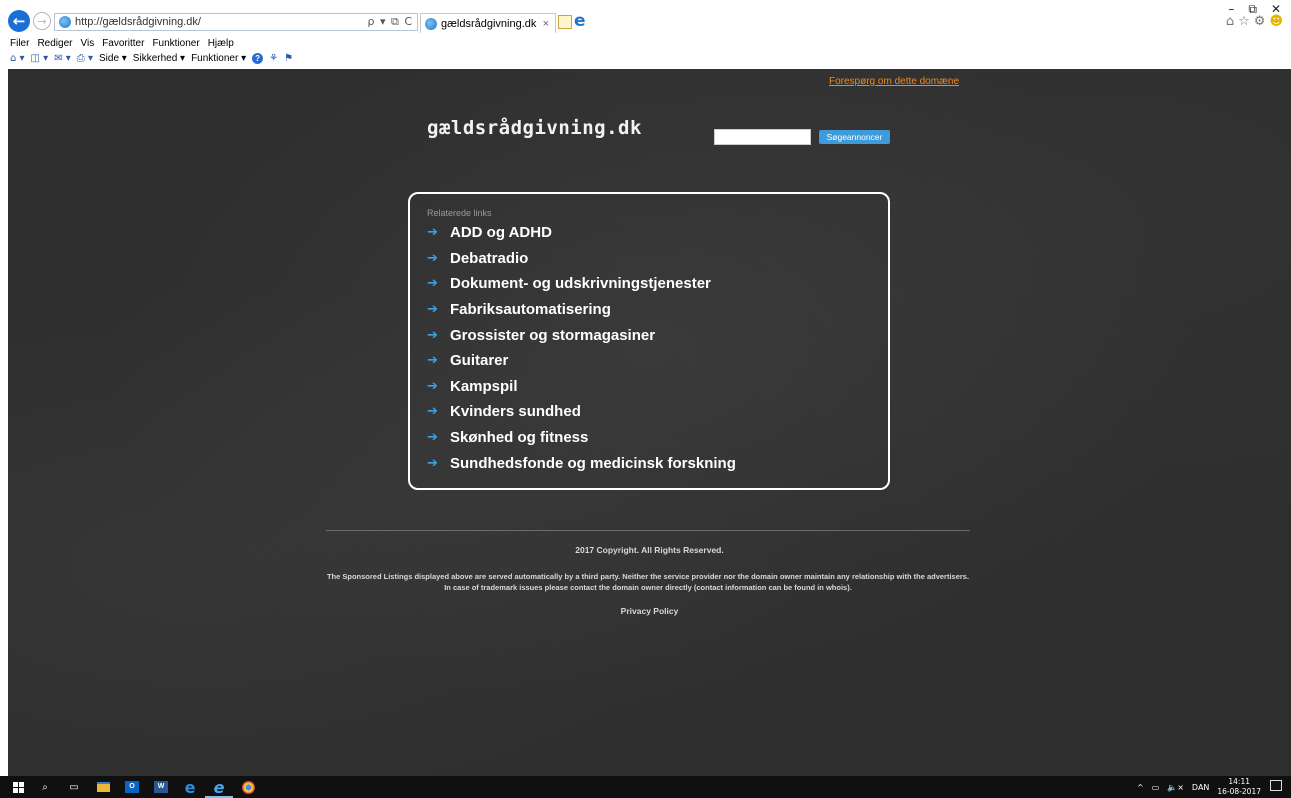 The width and height of the screenshot is (1291, 798). I want to click on outlook-app-icon: O, so click(132, 787).